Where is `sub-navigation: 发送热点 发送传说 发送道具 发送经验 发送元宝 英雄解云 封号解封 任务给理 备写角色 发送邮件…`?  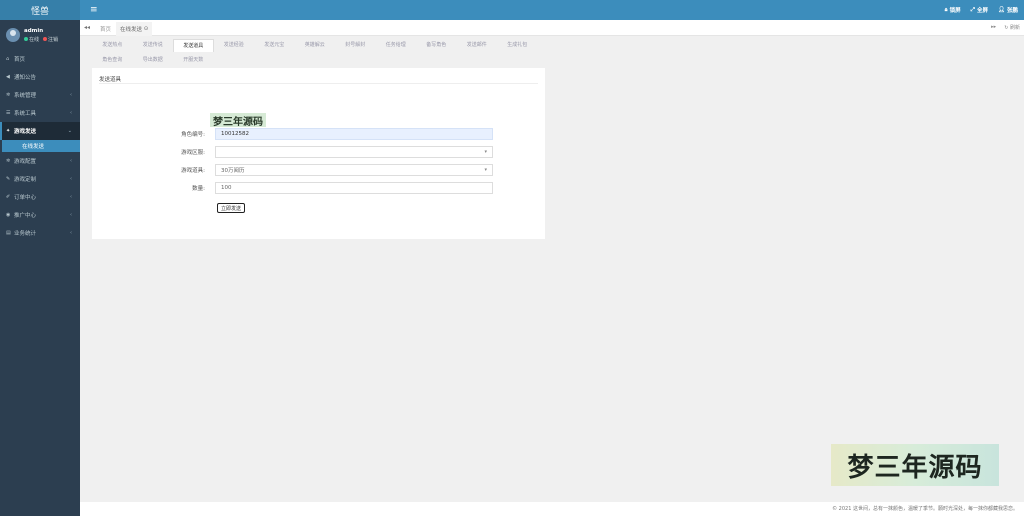
sub-navigation: 发送热点 发送传说 发送道具 发送经验 发送元宝 英雄解云 封号解封 任务给理 备写角色 发送邮件… is located at coordinates (357, 53).